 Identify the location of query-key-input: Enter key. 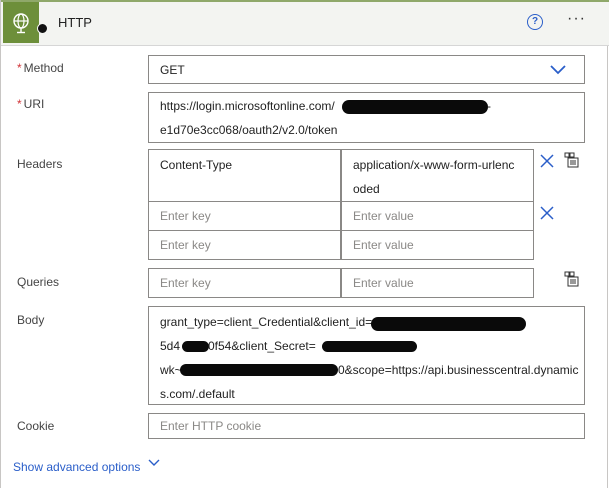
(244, 283).